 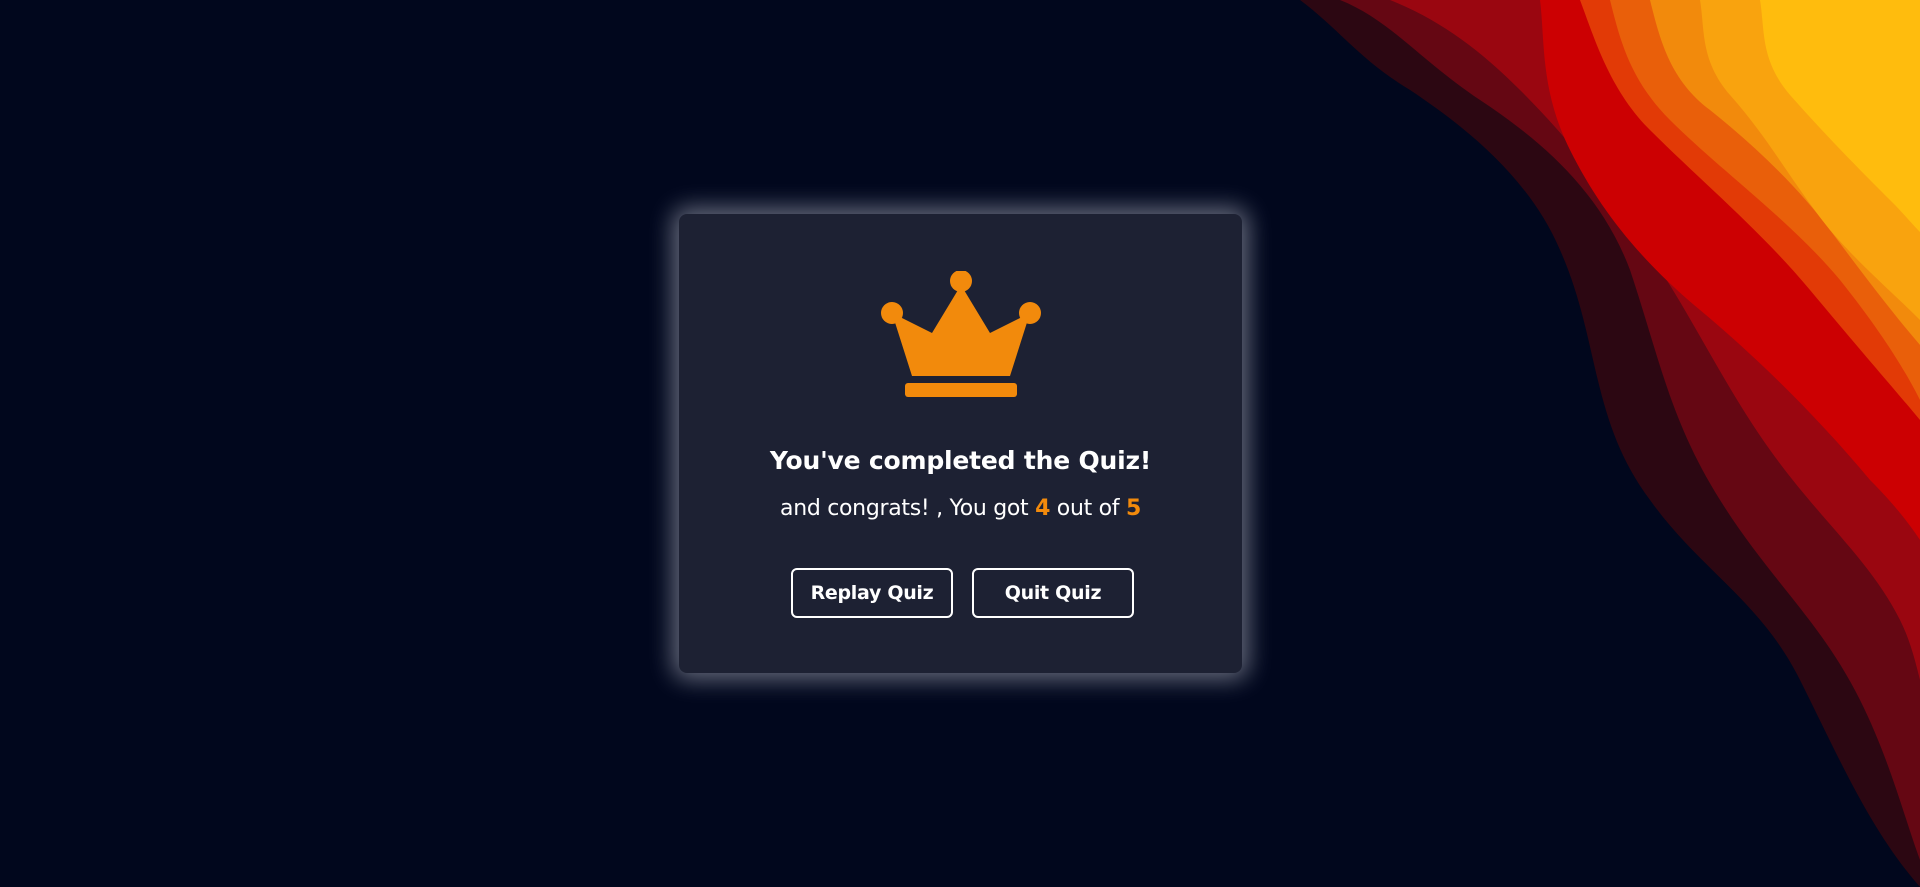 What do you see at coordinates (1043, 508) in the screenshot?
I see `score-value: 4` at bounding box center [1043, 508].